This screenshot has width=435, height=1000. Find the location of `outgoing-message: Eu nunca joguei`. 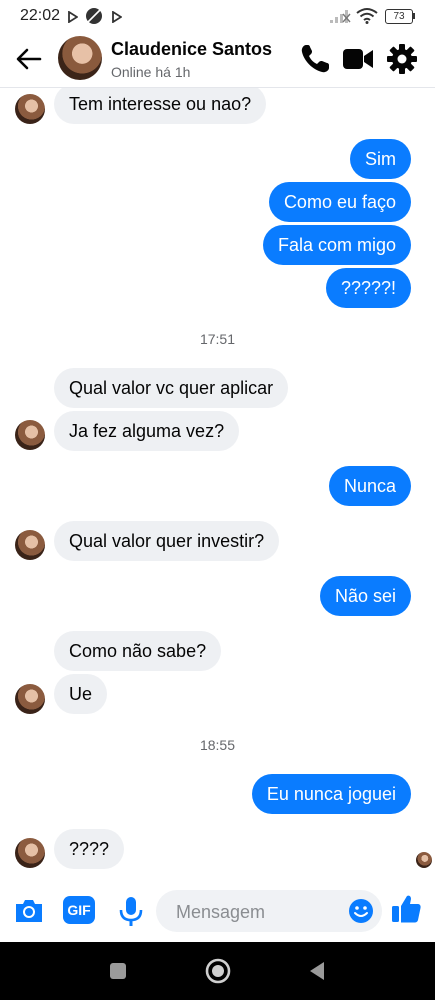

outgoing-message: Eu nunca joguei is located at coordinates (331, 794).